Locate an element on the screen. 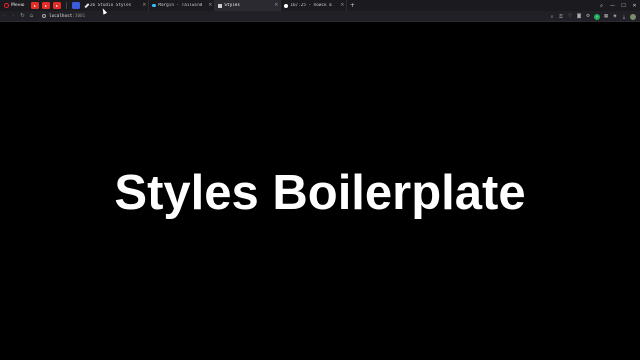 This screenshot has height=360, width=640. forward-button: › is located at coordinates (13, 16).